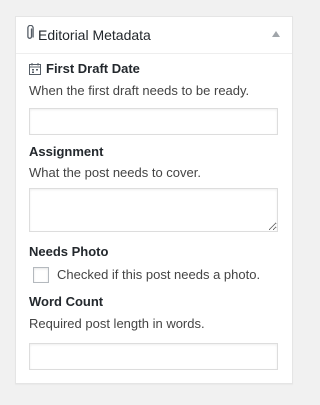 The width and height of the screenshot is (320, 405). Describe the element at coordinates (153, 210) in the screenshot. I see `assignment-textarea` at that location.